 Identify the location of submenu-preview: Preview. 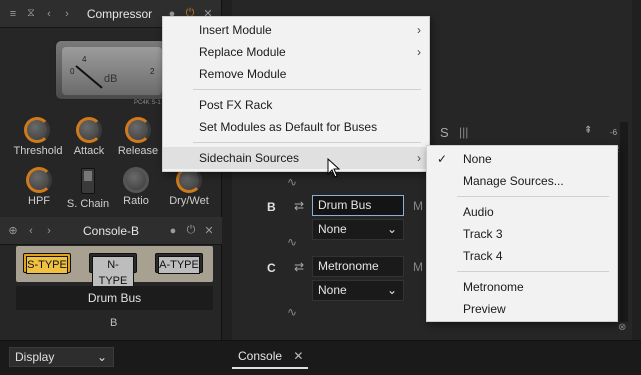
(522, 309).